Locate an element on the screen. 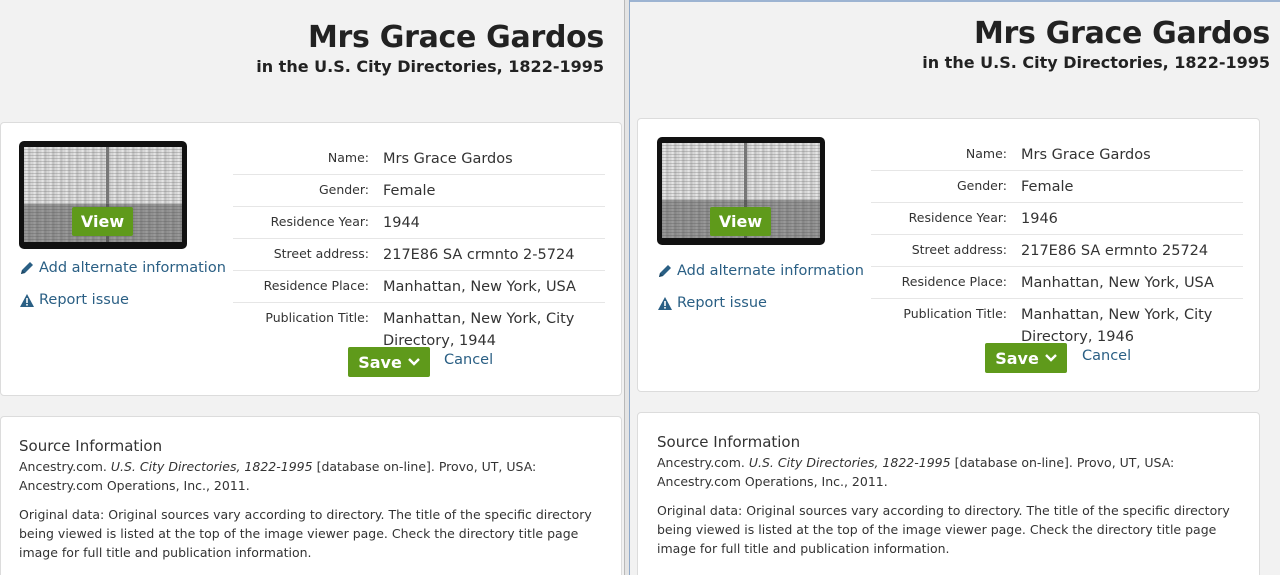 The width and height of the screenshot is (1280, 575). fact-row-residence-year: Residence Year: 1944 is located at coordinates (419, 223).